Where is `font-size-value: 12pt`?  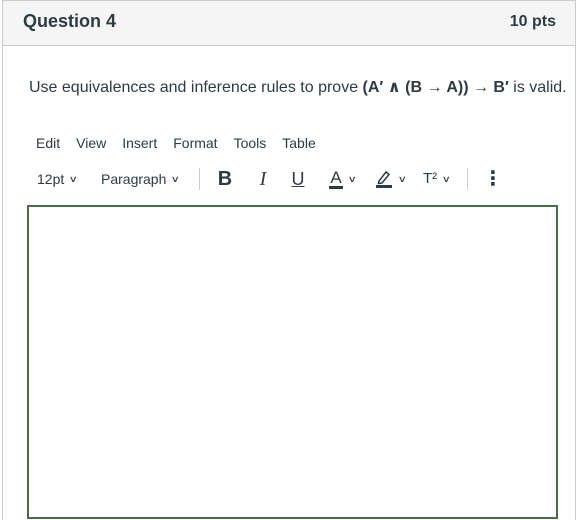 font-size-value: 12pt is located at coordinates (51, 179).